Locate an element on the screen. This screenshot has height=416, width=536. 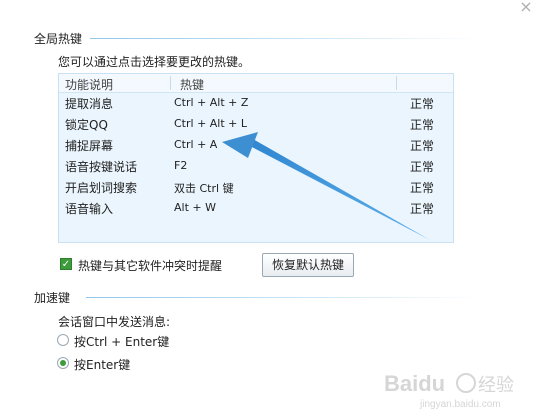
table-row: 捕捉屏幕 Ctrl + A 正常 is located at coordinates (256, 145).